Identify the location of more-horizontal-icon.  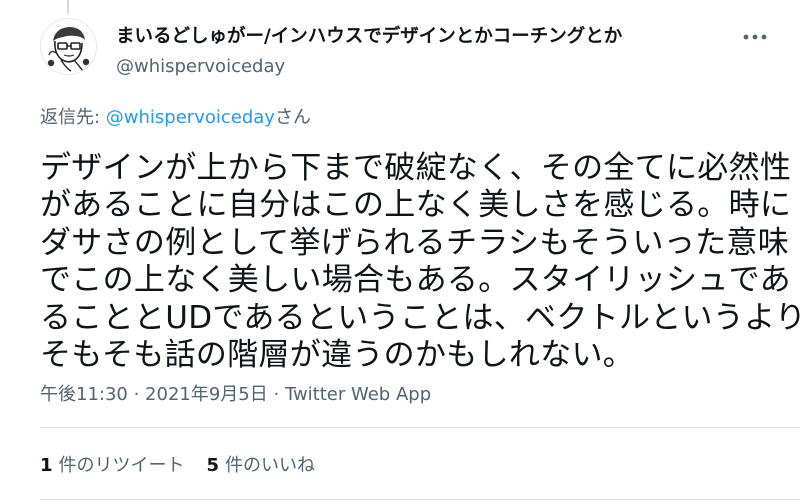
(755, 37).